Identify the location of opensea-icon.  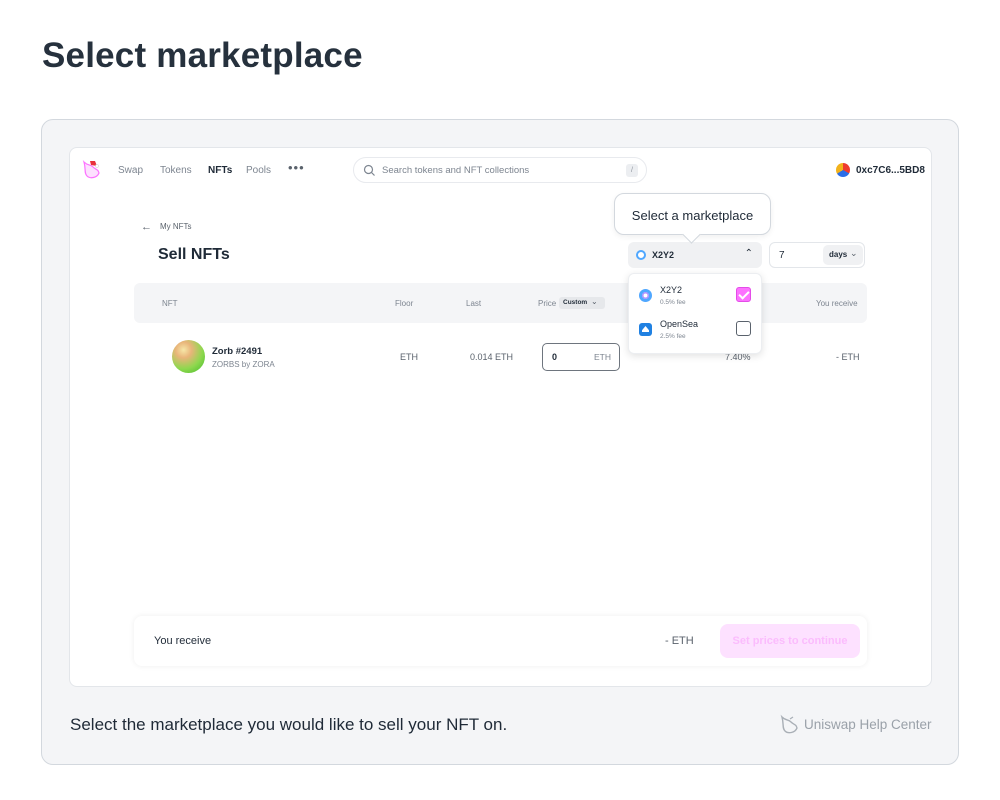
(645, 329).